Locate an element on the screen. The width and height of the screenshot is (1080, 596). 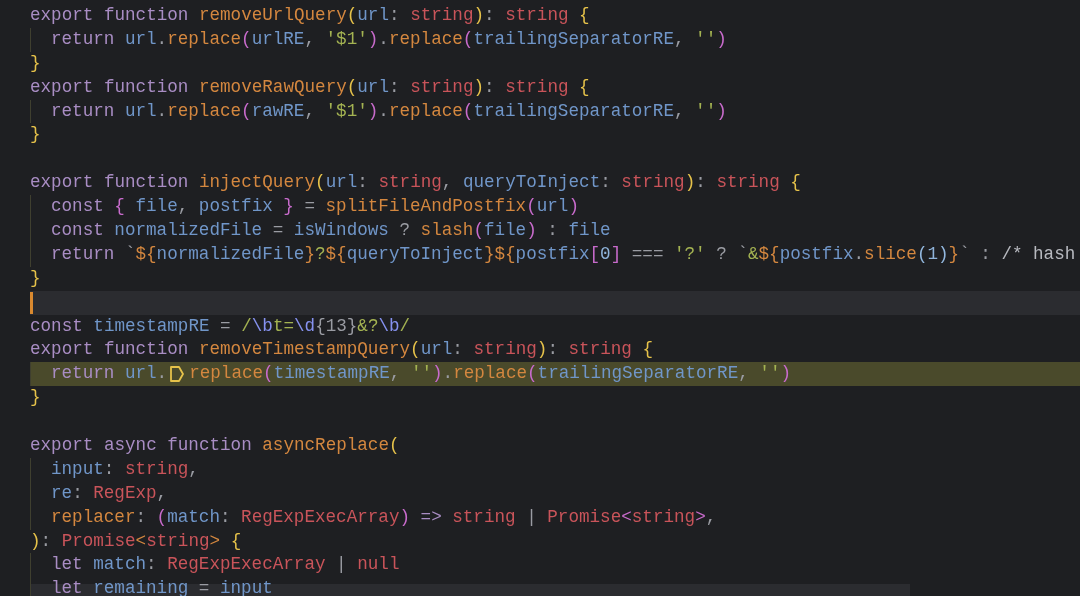
code-text: const timestampRE = /\bt=\d{13}&?\b/ is located at coordinates (220, 326).